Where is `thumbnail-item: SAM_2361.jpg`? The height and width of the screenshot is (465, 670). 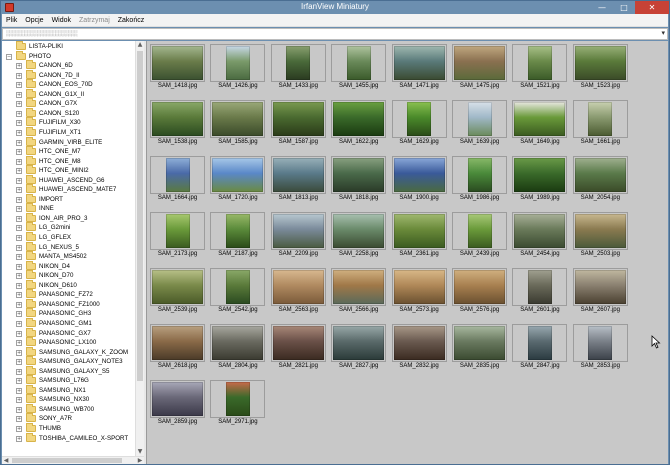 thumbnail-item: SAM_2361.jpg is located at coordinates (419, 240).